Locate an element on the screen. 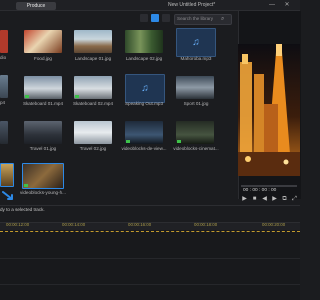 This screenshot has width=320, height=300. media-label: Sport 01.jpg is located at coordinates (196, 103).